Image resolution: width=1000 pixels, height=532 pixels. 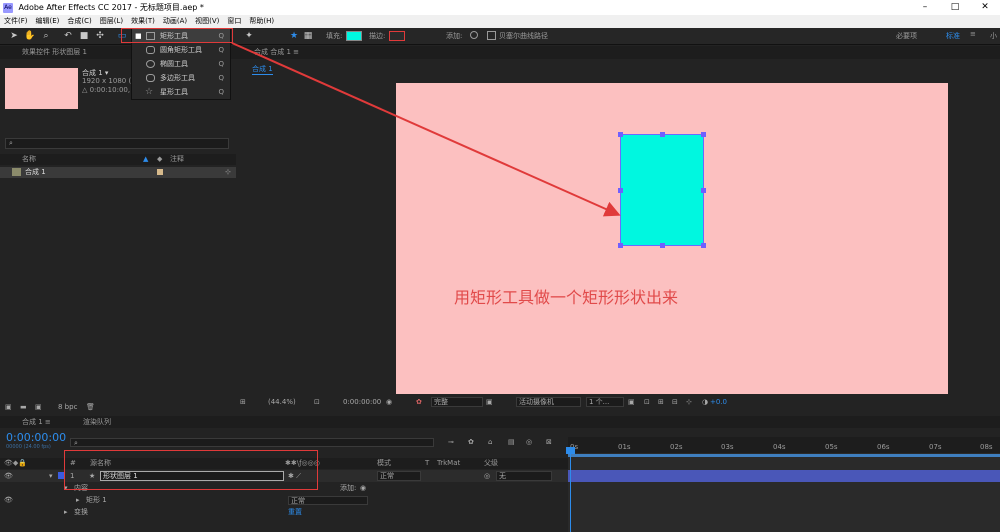 I want to click on visibility-eye-icon: 👁, so click(x=8, y=476).